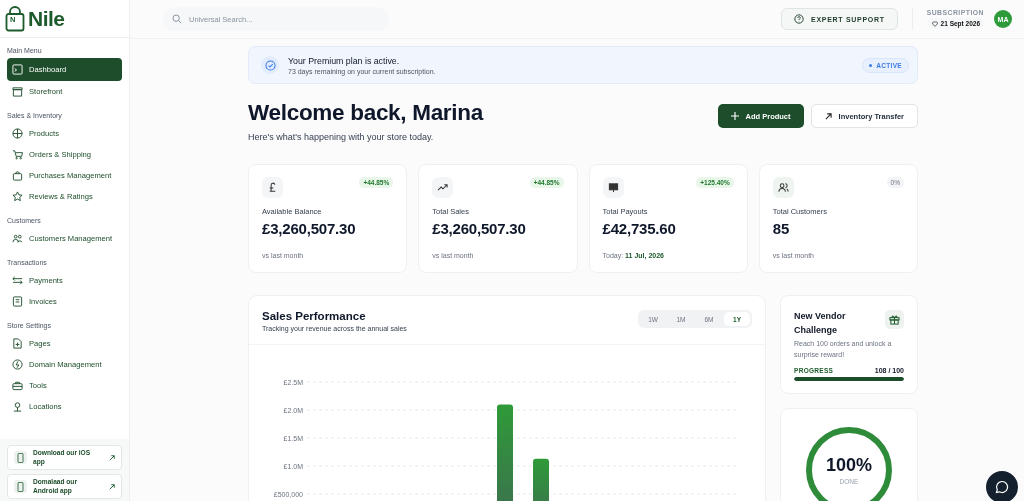 The image size is (1024, 501). Describe the element at coordinates (820, 323) in the screenshot. I see `challenge-title: New Vendor Challenge` at that location.